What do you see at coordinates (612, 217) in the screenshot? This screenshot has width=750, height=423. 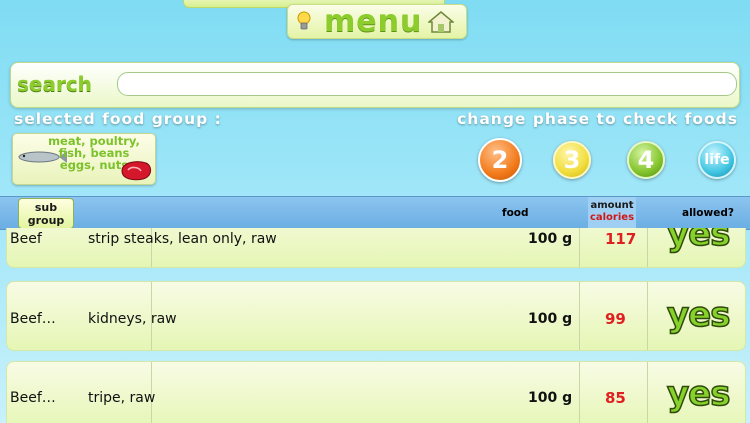 I see `calories-header-label: calories` at bounding box center [612, 217].